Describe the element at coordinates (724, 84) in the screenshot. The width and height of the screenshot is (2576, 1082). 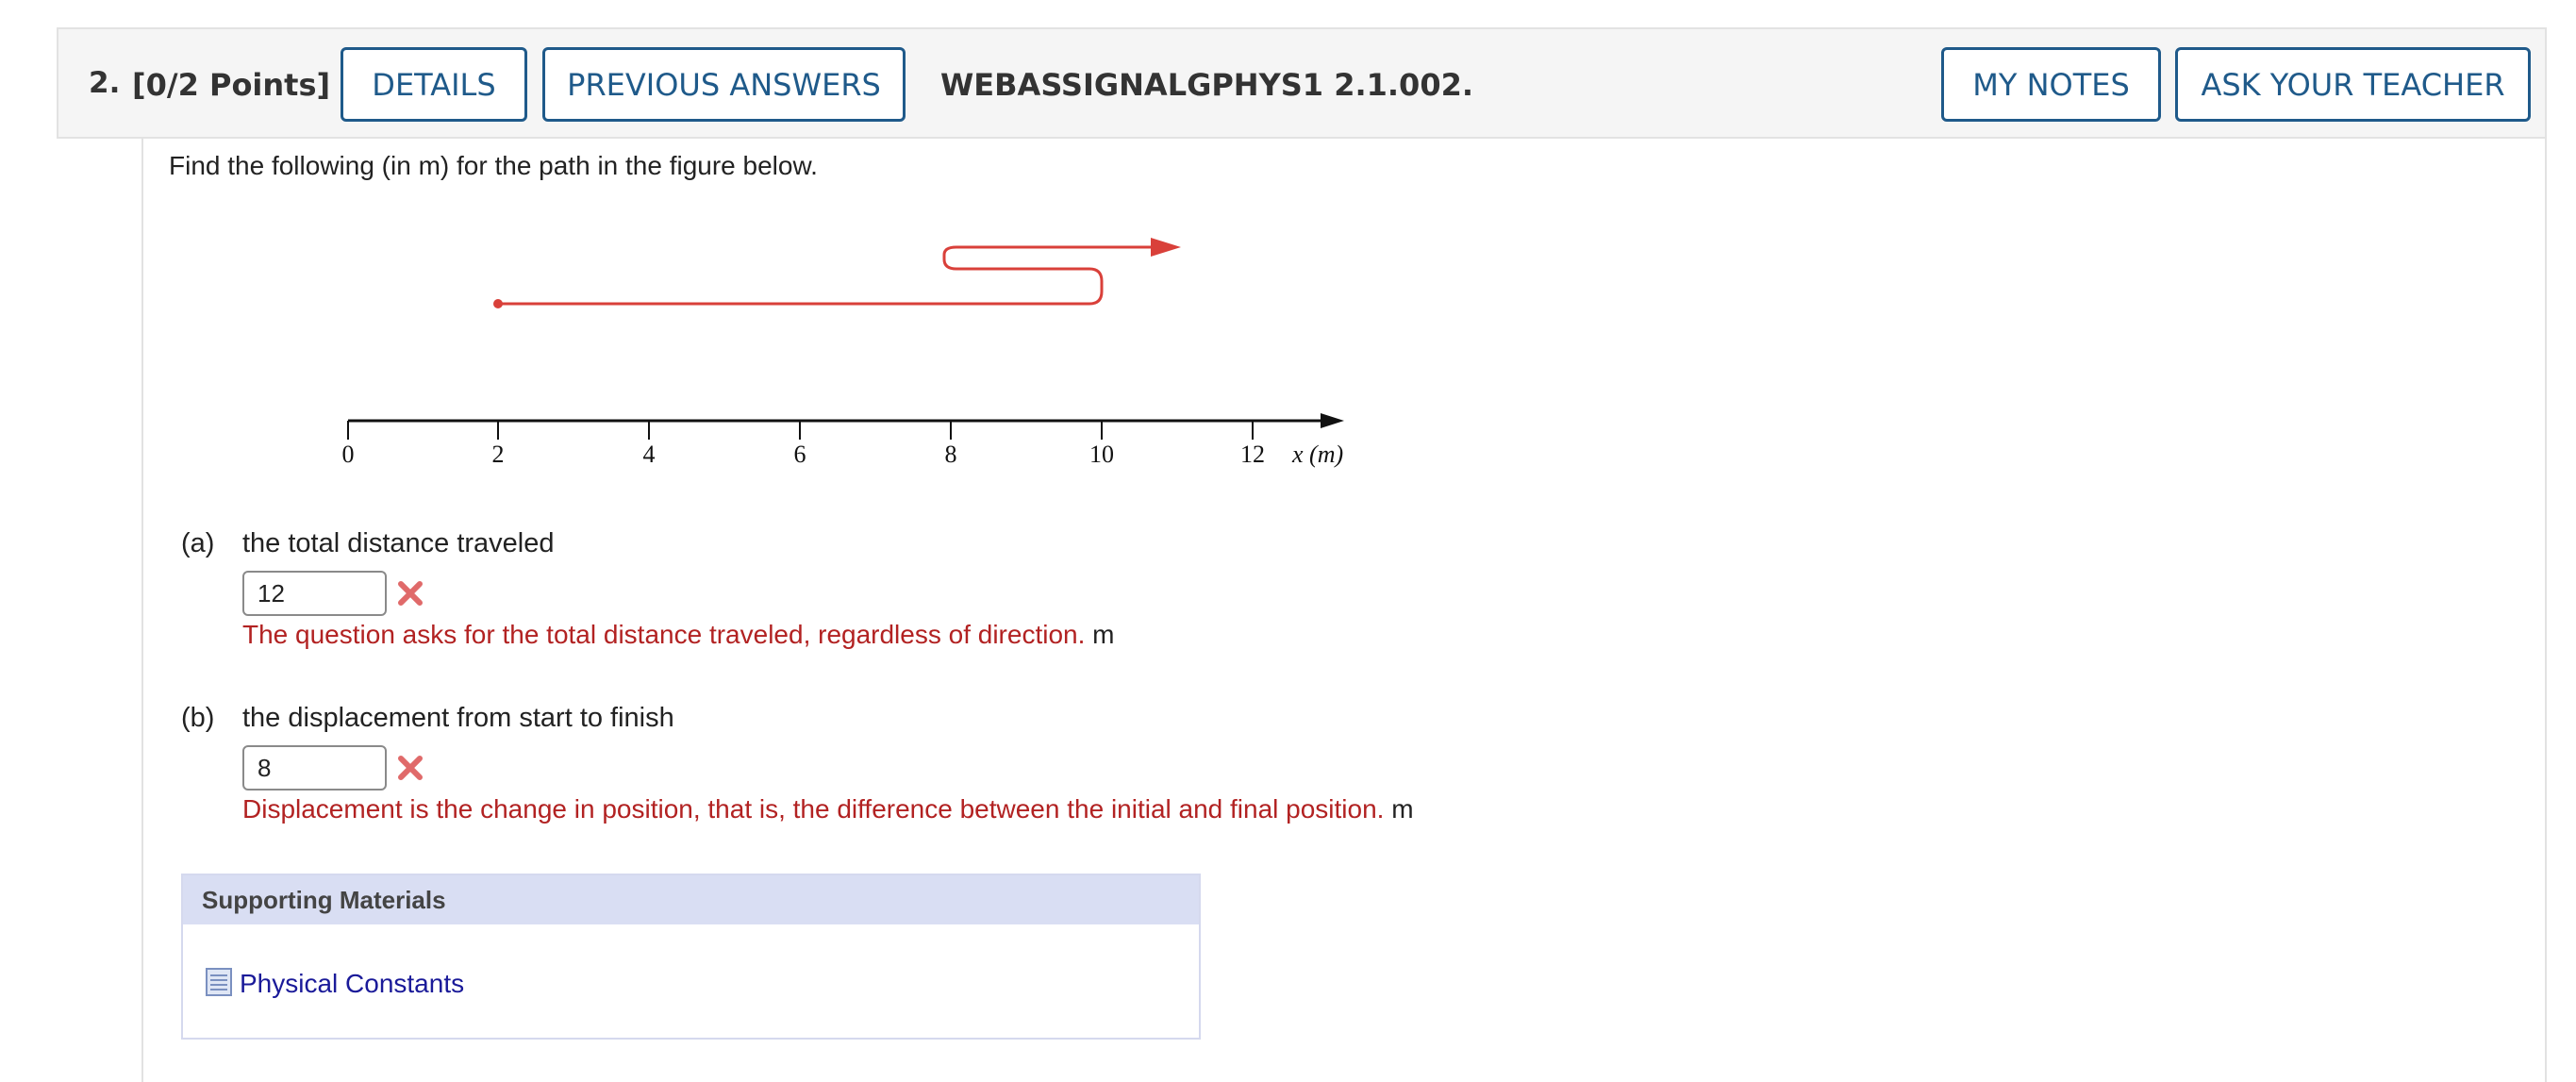
I see `previous-answers-button: PREVIOUS ANSWERS` at that location.